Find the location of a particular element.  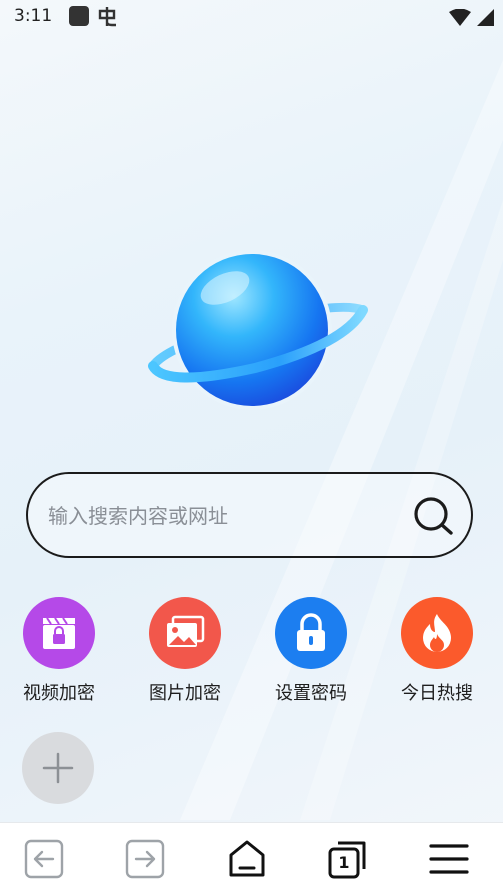

shortcut-label: 视频加密 is located at coordinates (59, 693).